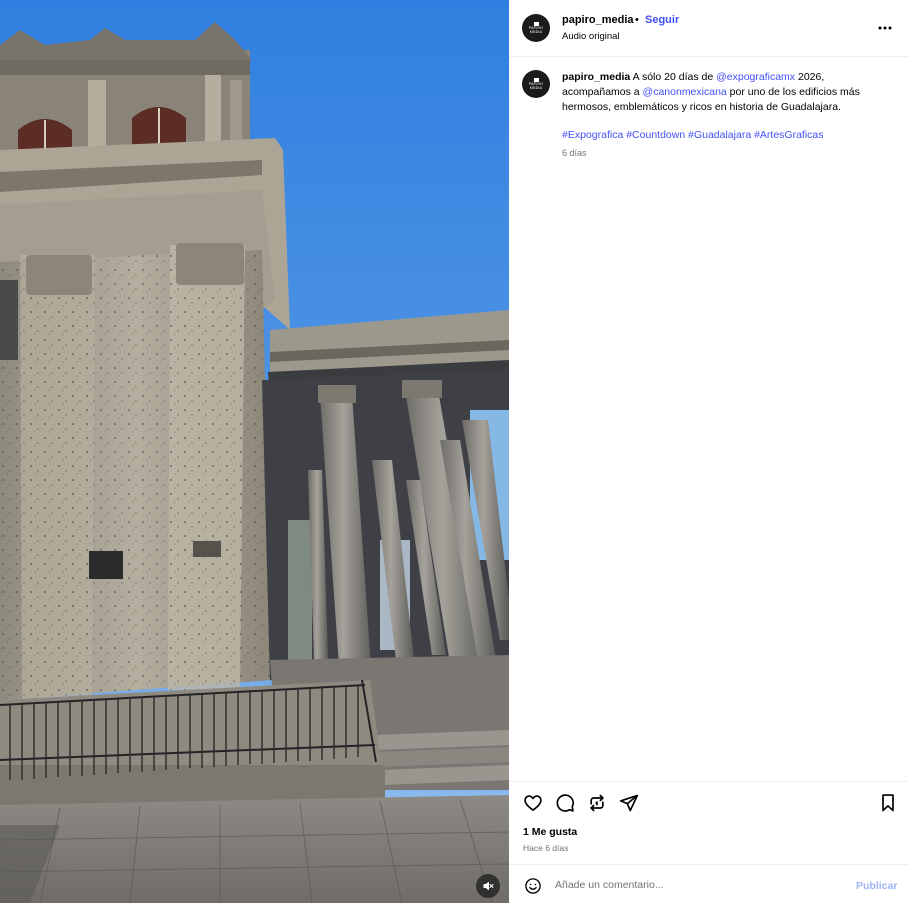 The image size is (908, 903). I want to click on share-icon, so click(597, 803).